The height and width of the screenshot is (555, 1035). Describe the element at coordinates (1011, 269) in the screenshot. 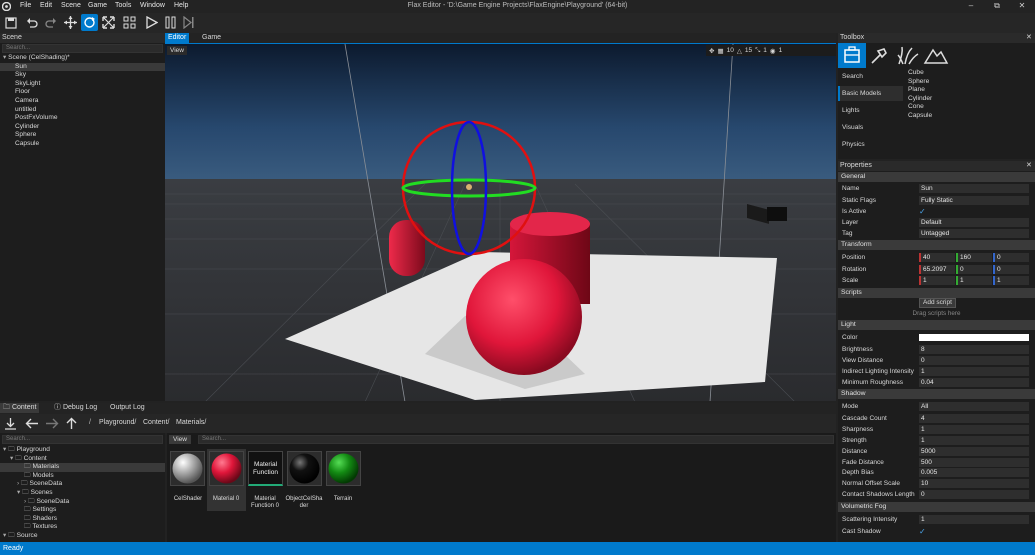

I see `rotation-z-input: 0` at that location.